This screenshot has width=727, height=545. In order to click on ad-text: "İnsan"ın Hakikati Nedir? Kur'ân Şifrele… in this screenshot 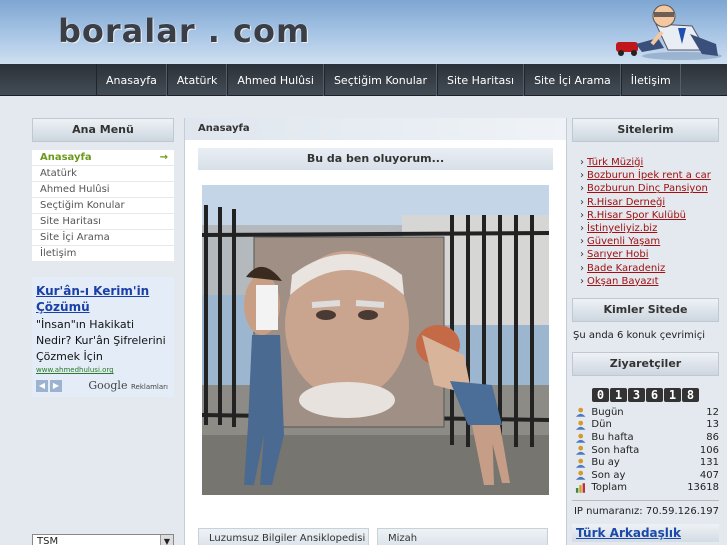, I will do `click(101, 340)`.